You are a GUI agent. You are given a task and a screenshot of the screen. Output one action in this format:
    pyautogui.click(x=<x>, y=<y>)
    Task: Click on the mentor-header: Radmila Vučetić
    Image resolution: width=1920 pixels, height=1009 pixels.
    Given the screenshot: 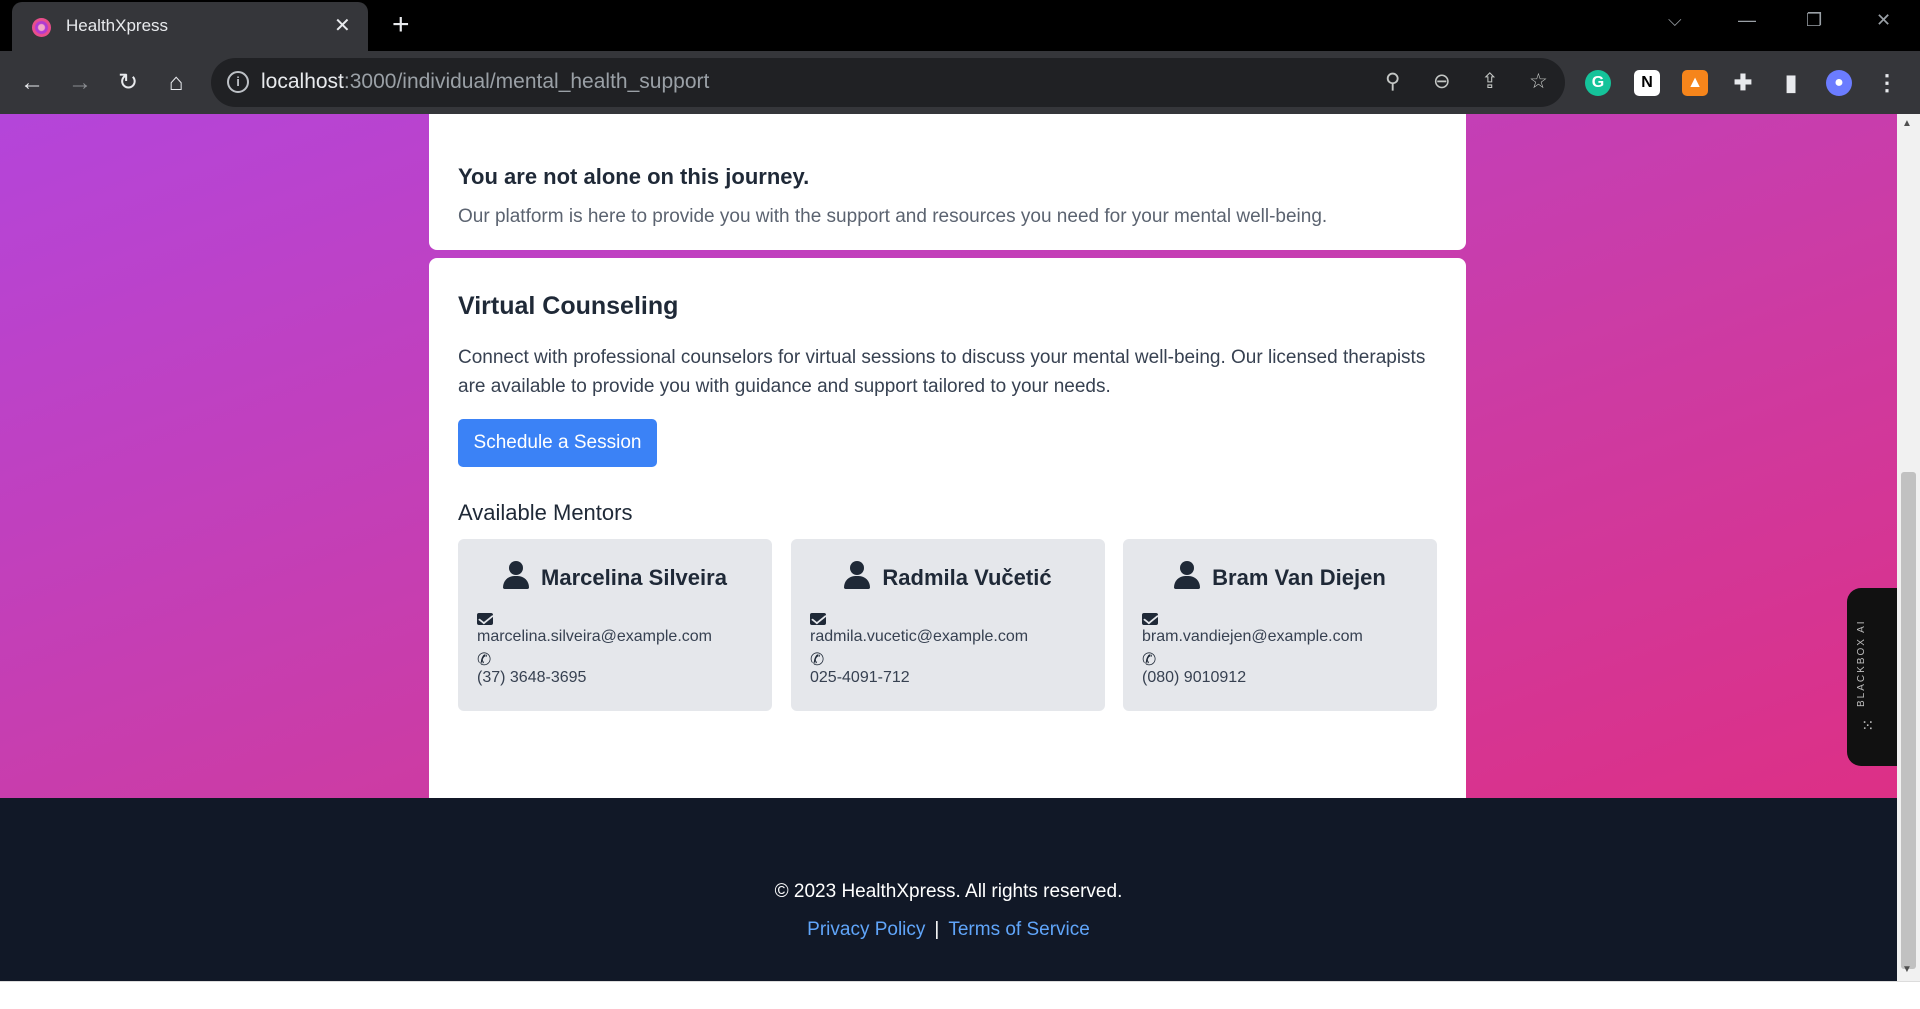 What is the action you would take?
    pyautogui.click(x=948, y=576)
    